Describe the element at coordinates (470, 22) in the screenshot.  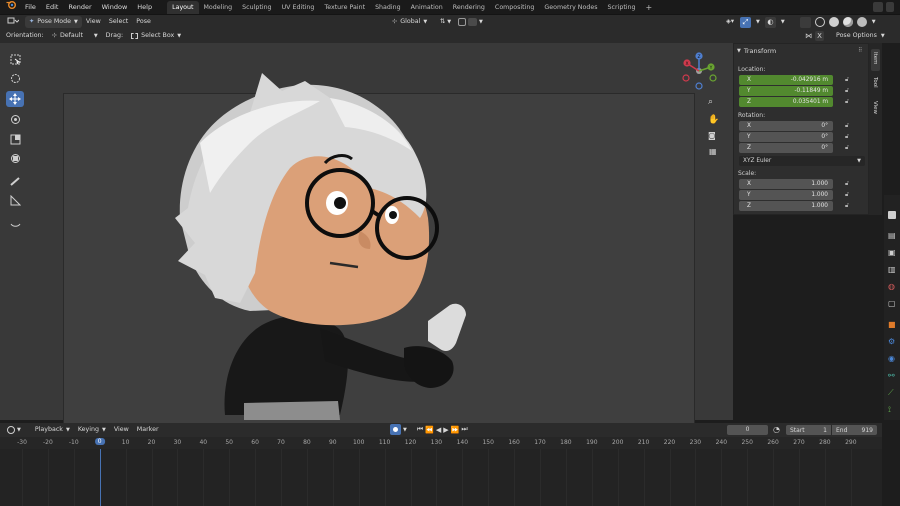
I see `snap-toggle: ▼` at that location.